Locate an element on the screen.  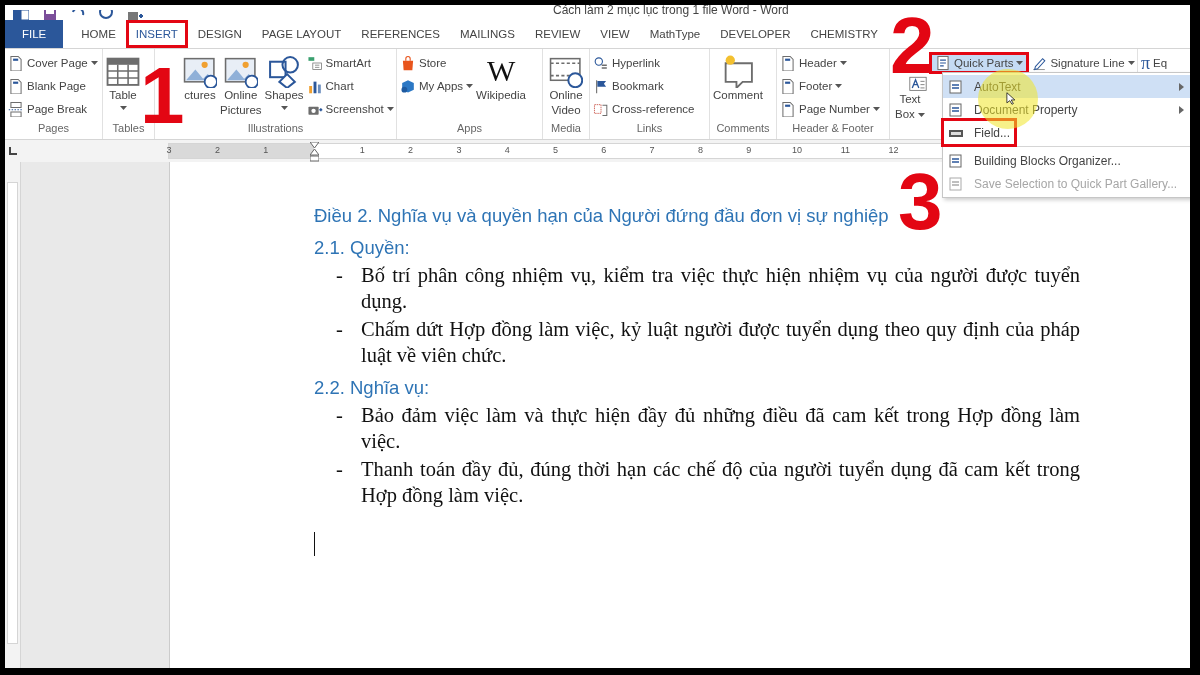
group-label: Apps is located at coordinates (469, 128).